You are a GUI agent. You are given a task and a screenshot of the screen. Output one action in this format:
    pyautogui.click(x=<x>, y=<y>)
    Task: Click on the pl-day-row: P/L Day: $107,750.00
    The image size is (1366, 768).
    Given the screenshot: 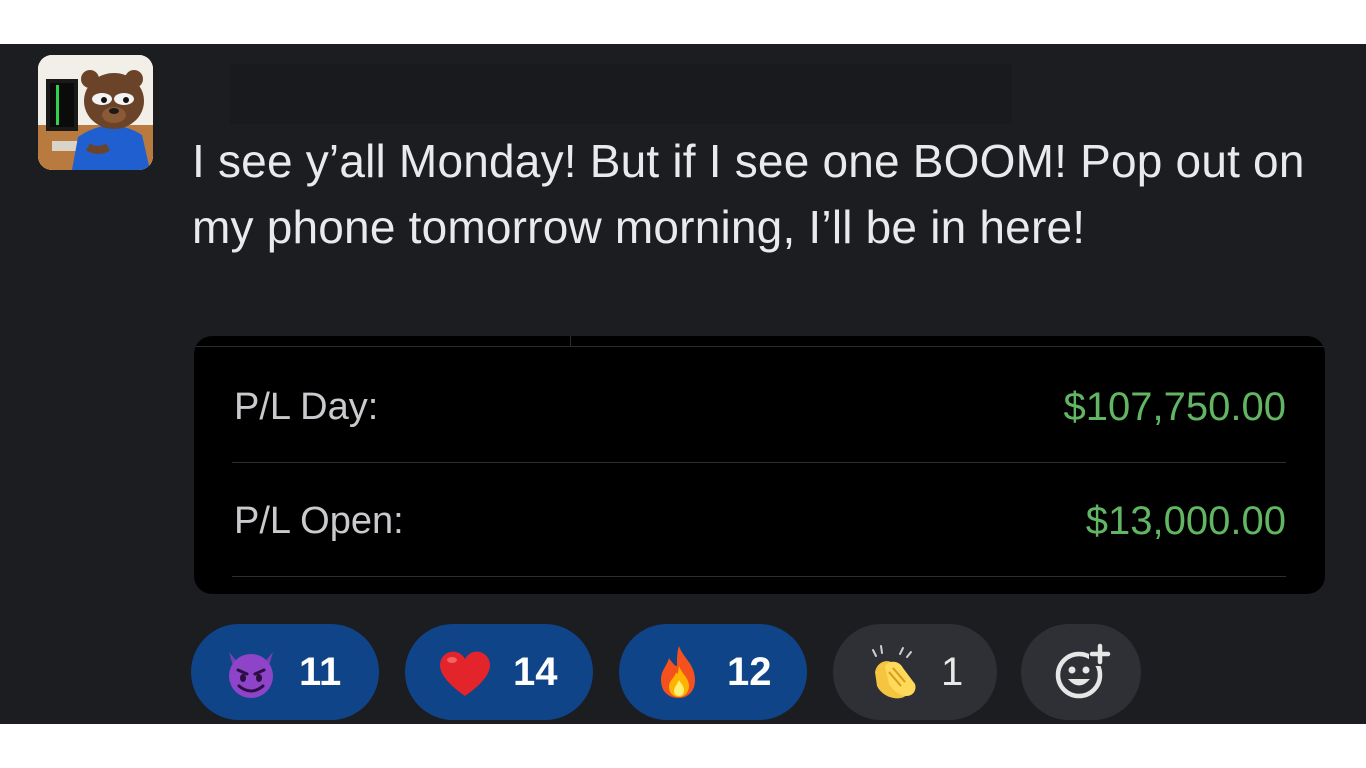 What is the action you would take?
    pyautogui.click(x=759, y=405)
    